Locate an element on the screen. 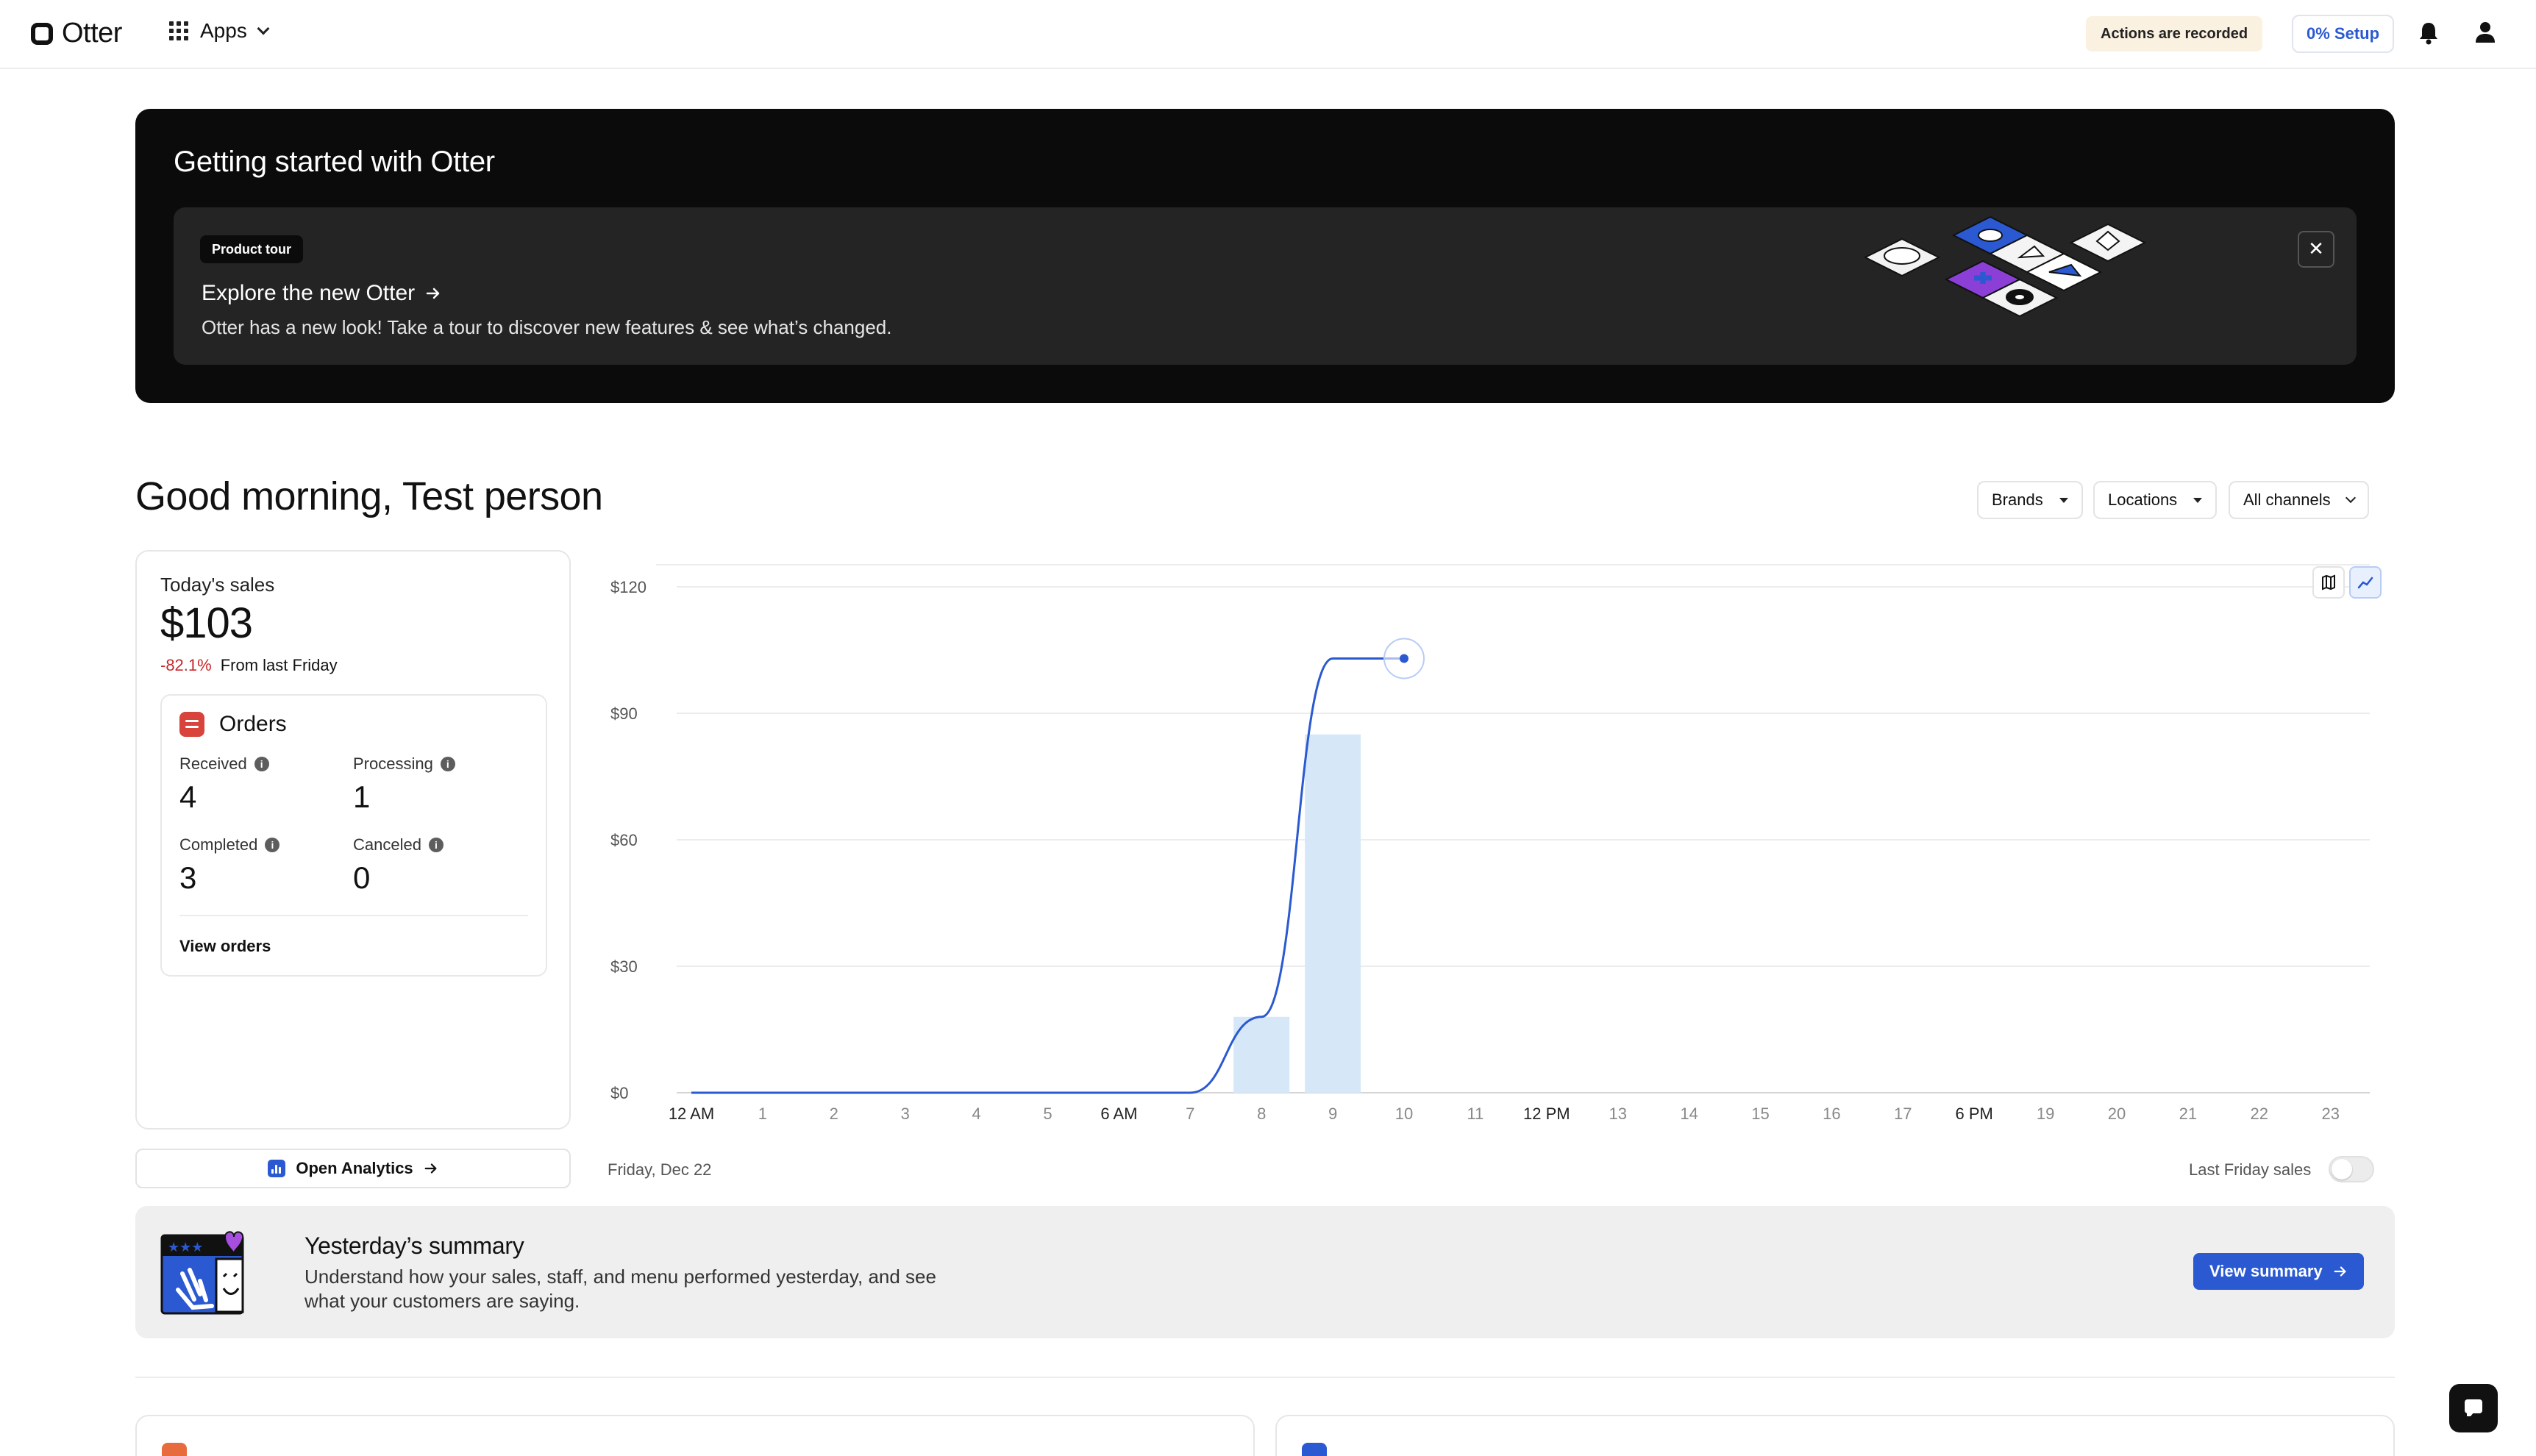 Image resolution: width=2536 pixels, height=1456 pixels. processing-stat: Processing i 1 is located at coordinates (434, 785).